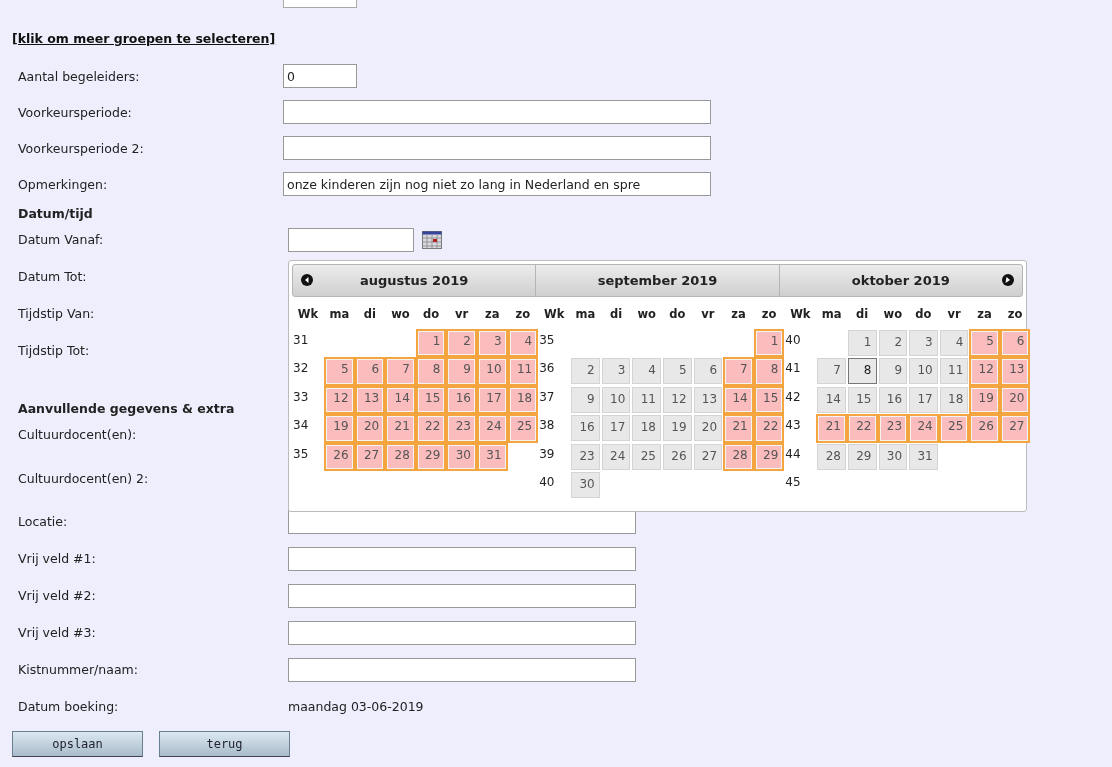 Image resolution: width=1112 pixels, height=767 pixels. What do you see at coordinates (900, 280) in the screenshot?
I see `month-title: oktober 2019` at bounding box center [900, 280].